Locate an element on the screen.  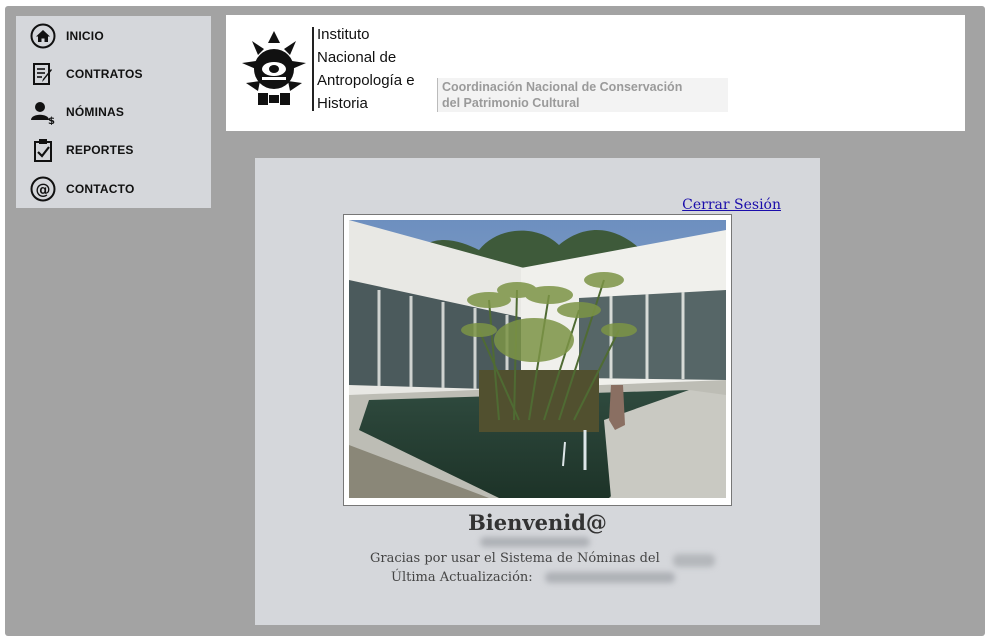
home-icon is located at coordinates (43, 36).